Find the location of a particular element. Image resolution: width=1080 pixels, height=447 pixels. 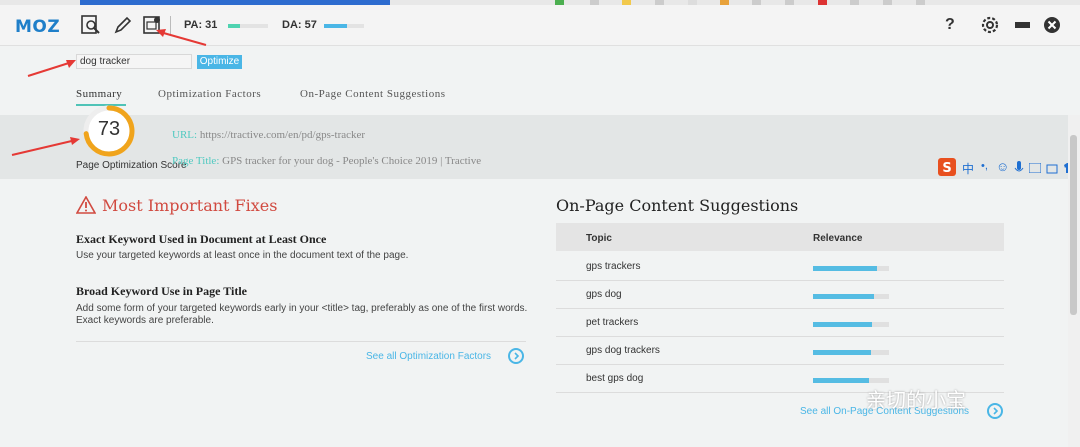

domain-authority-bar is located at coordinates (344, 26).